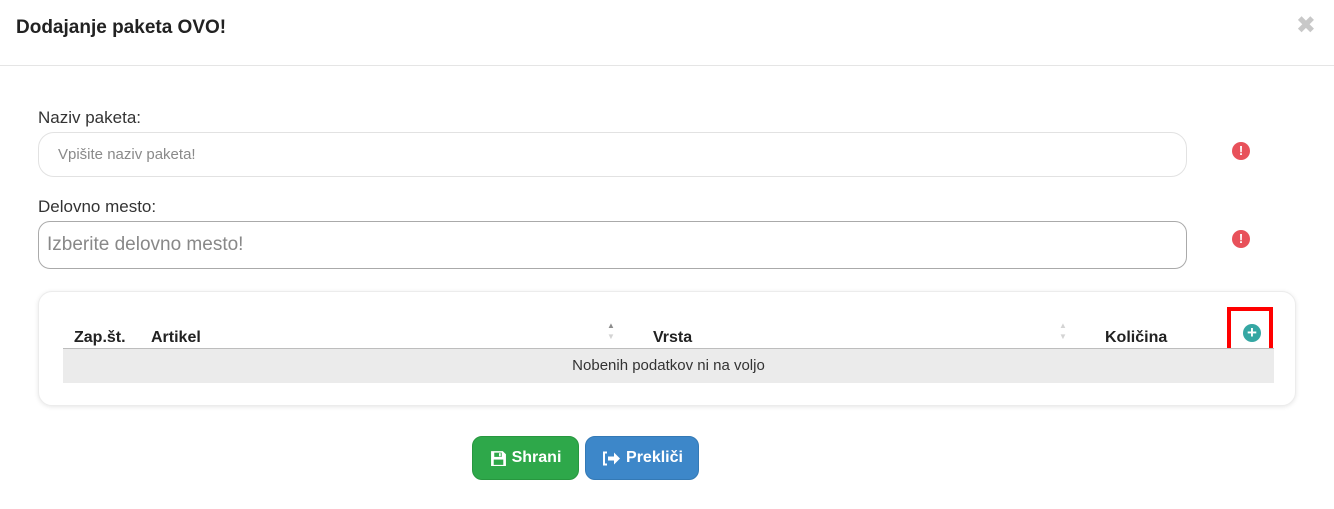 The width and height of the screenshot is (1334, 509). I want to click on column-header-quantity: Količina, so click(1136, 338).